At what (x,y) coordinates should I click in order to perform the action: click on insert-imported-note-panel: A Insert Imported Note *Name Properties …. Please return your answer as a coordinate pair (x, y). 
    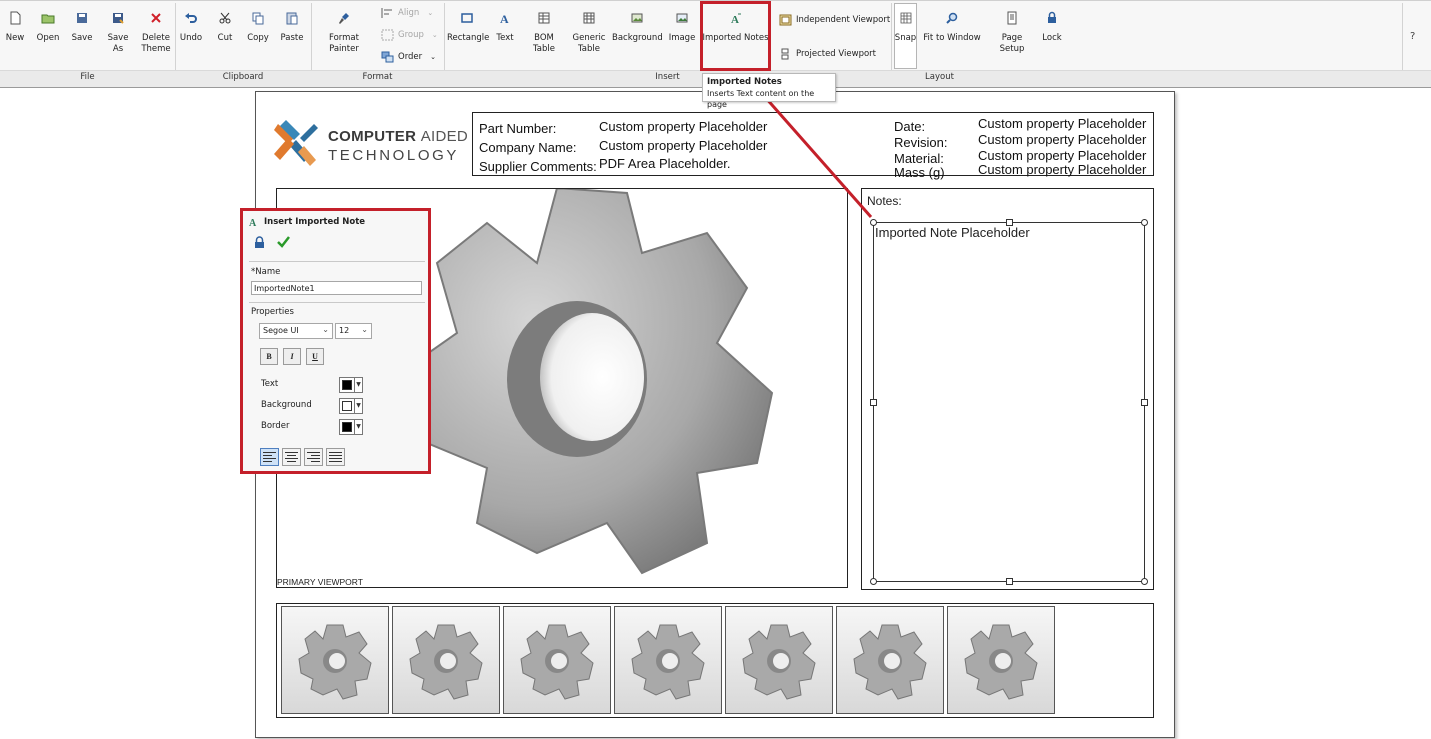
    Looking at the image, I should click on (335, 341).